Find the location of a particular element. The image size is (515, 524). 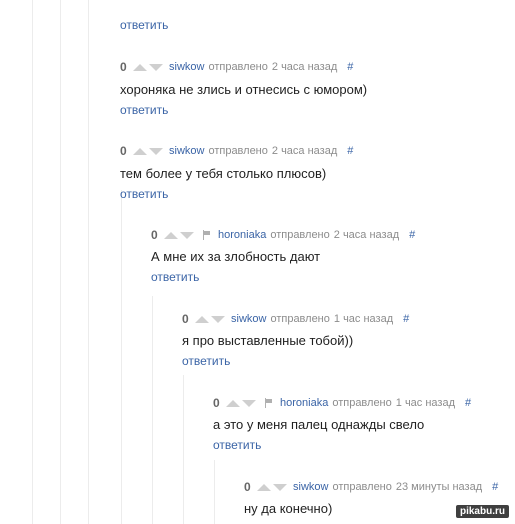

comment-meta: 0 siwkow отправлено 1 час назад # is located at coordinates (295, 319).